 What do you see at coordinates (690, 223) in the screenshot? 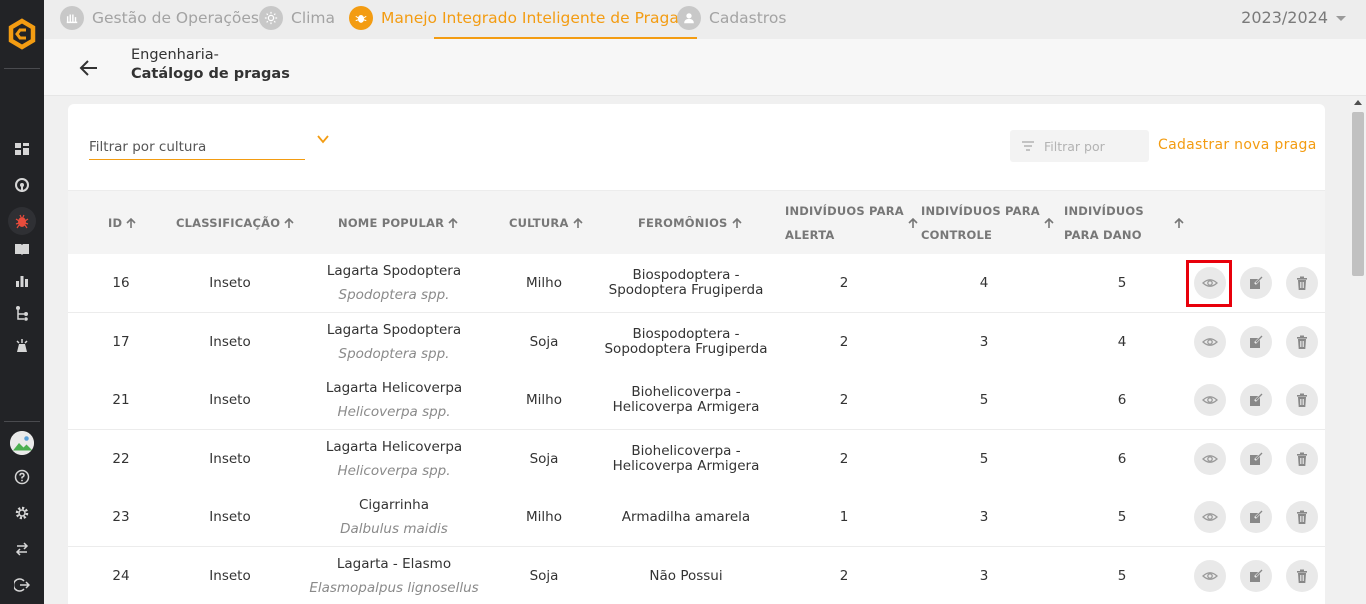
I see `column-header-pheromones: FEROMÔNIOS` at bounding box center [690, 223].